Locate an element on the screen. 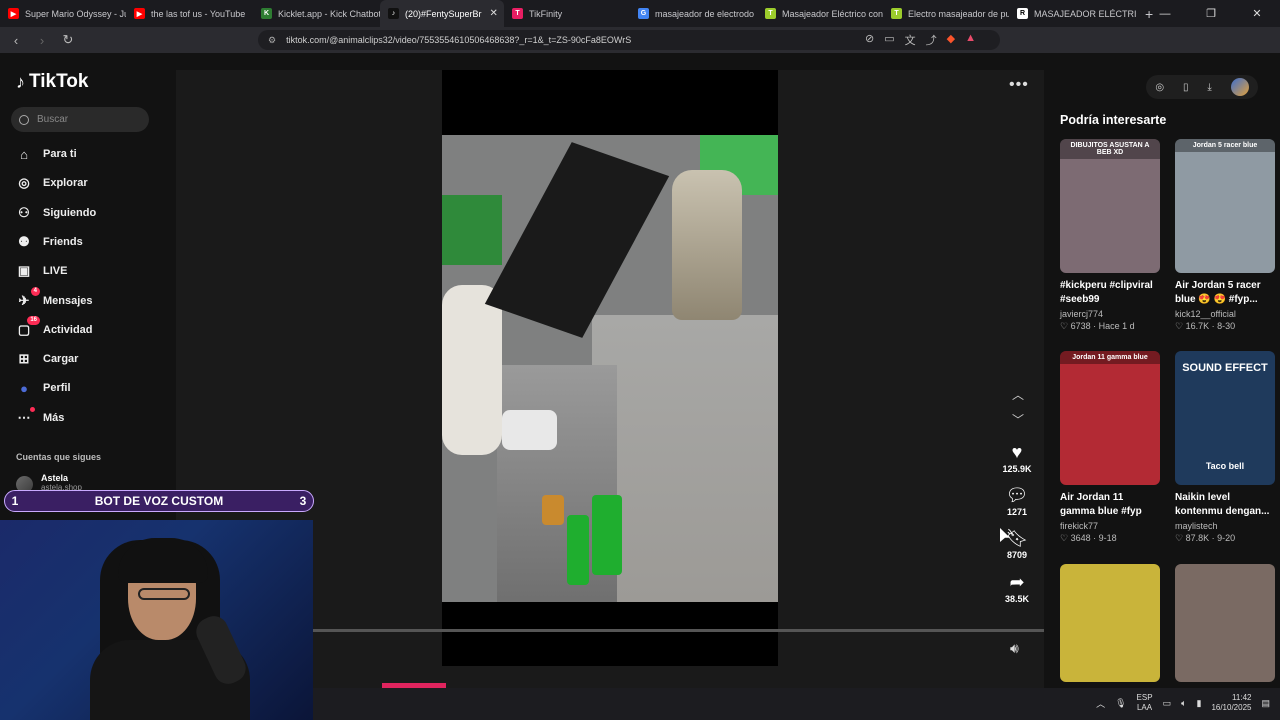 The image size is (1280, 720). sidebar-item-siguiendo: ⚇ Siguiendo is located at coordinates (56, 213).